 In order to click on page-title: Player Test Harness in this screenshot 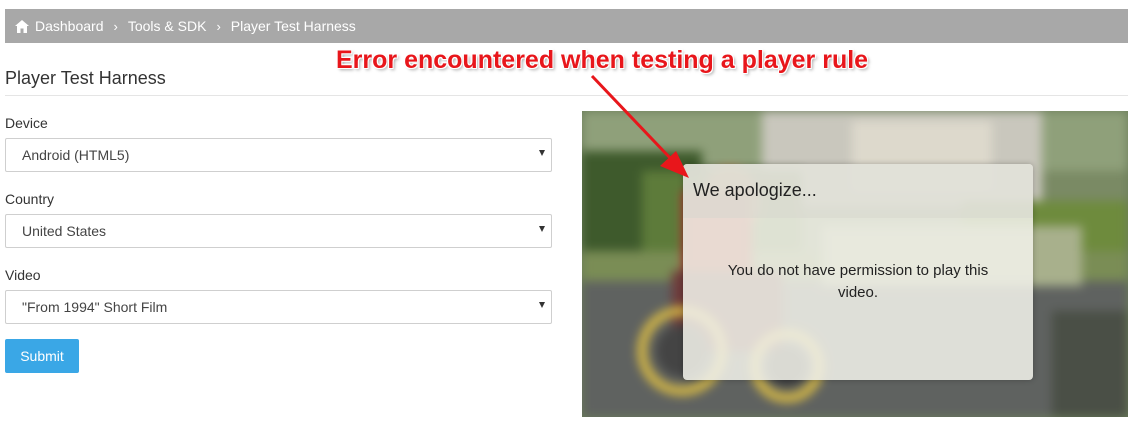, I will do `click(85, 78)`.